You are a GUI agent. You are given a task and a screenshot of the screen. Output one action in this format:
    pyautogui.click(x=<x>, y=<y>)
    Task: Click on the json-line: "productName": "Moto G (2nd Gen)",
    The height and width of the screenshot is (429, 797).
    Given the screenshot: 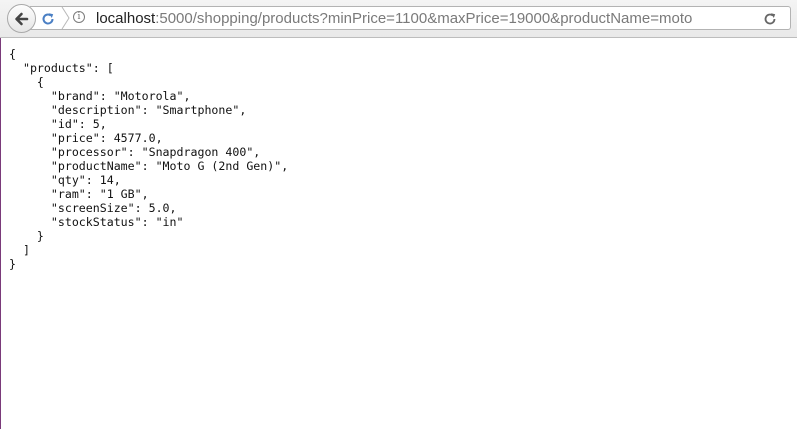 What is the action you would take?
    pyautogui.click(x=149, y=166)
    